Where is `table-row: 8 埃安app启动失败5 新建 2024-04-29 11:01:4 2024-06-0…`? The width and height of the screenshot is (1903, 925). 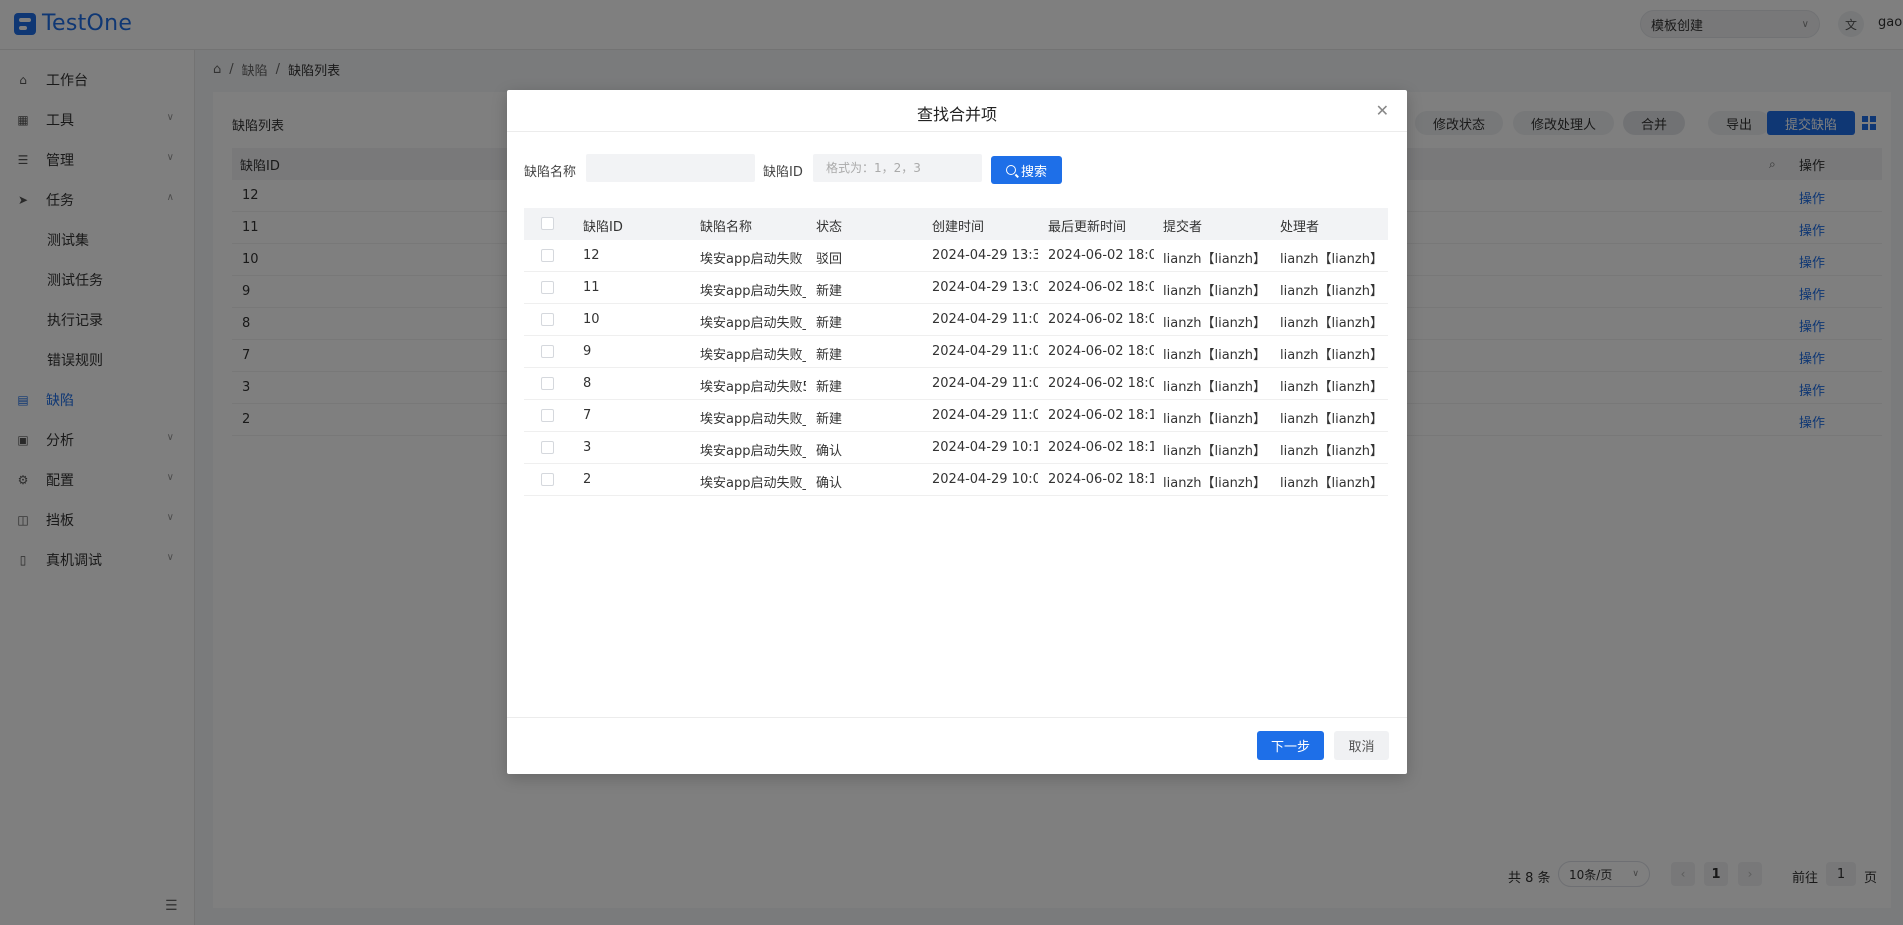 table-row: 8 埃安app启动失败5 新建 2024-04-29 11:01:4 2024-06-0… is located at coordinates (956, 384).